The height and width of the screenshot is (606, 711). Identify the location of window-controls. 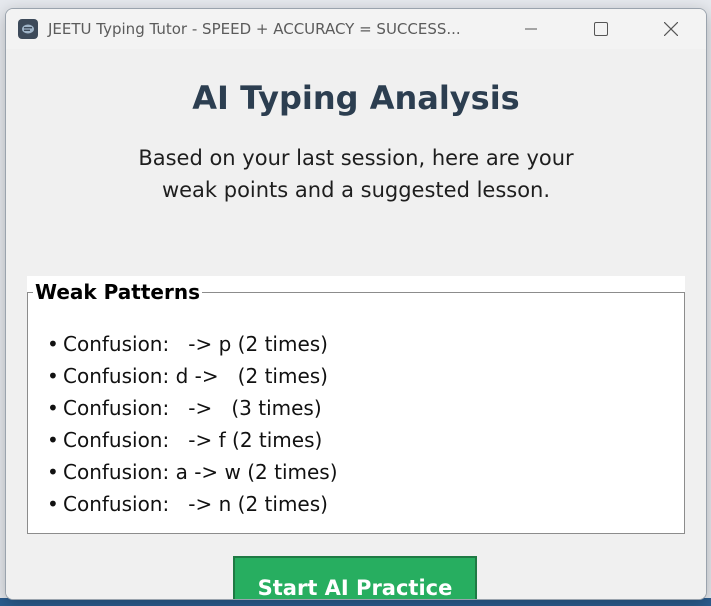
(601, 29).